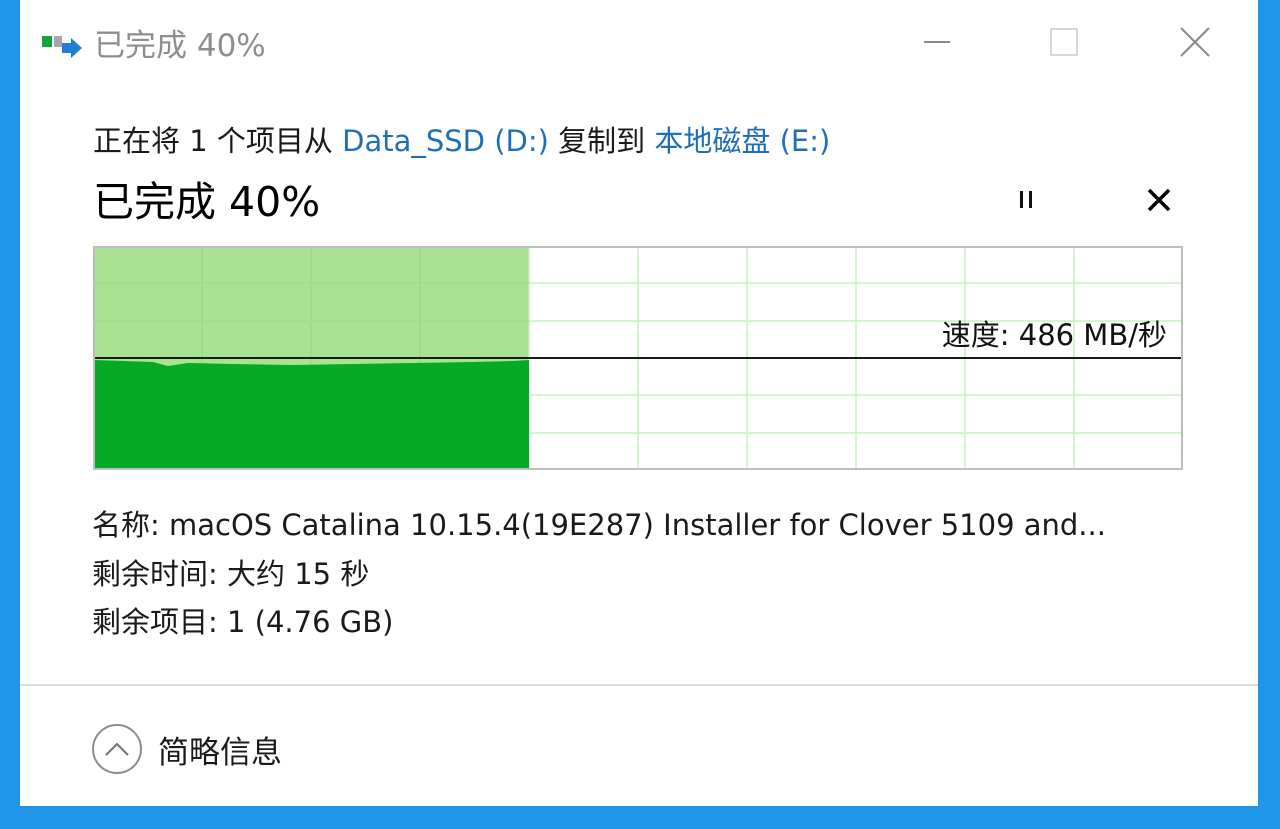  What do you see at coordinates (601, 141) in the screenshot?
I see `copy-middle: 复制到` at bounding box center [601, 141].